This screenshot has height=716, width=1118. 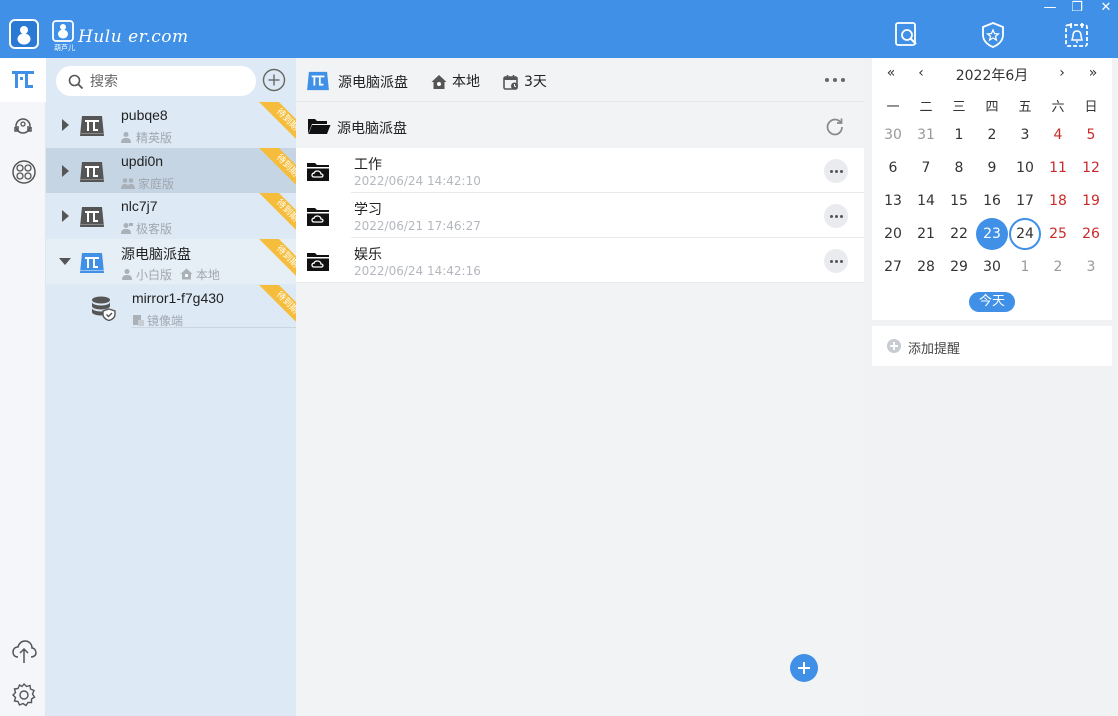 I want to click on gourd-logo-icon, so click(x=63, y=31).